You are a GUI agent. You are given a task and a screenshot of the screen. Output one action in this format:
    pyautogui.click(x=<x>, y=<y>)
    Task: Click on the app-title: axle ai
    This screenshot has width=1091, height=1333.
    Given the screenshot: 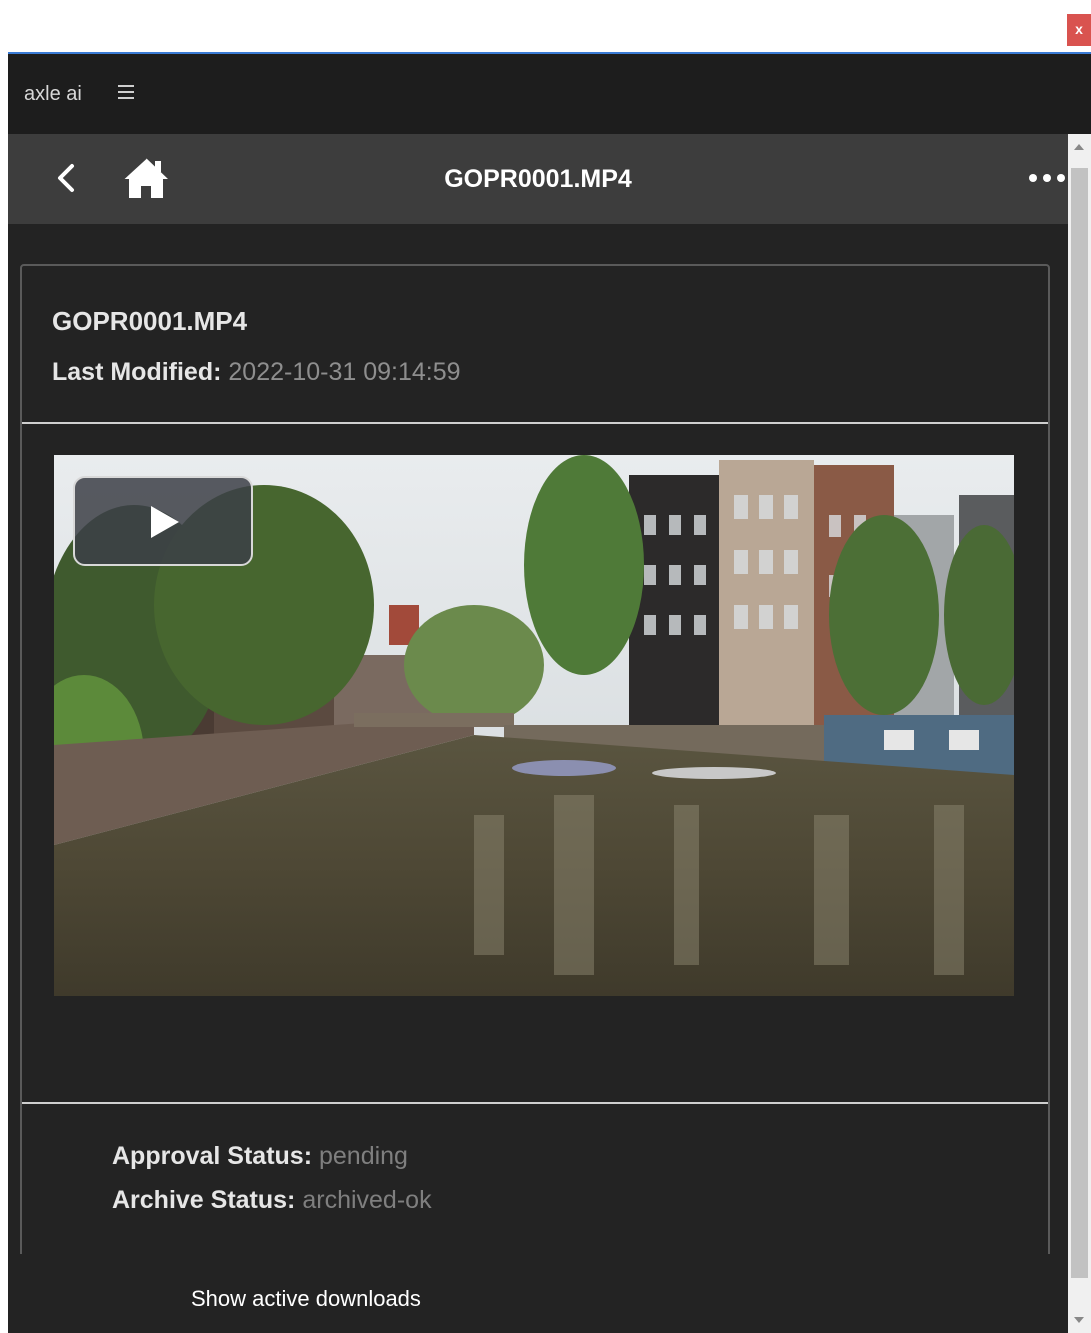 What is the action you would take?
    pyautogui.click(x=53, y=94)
    